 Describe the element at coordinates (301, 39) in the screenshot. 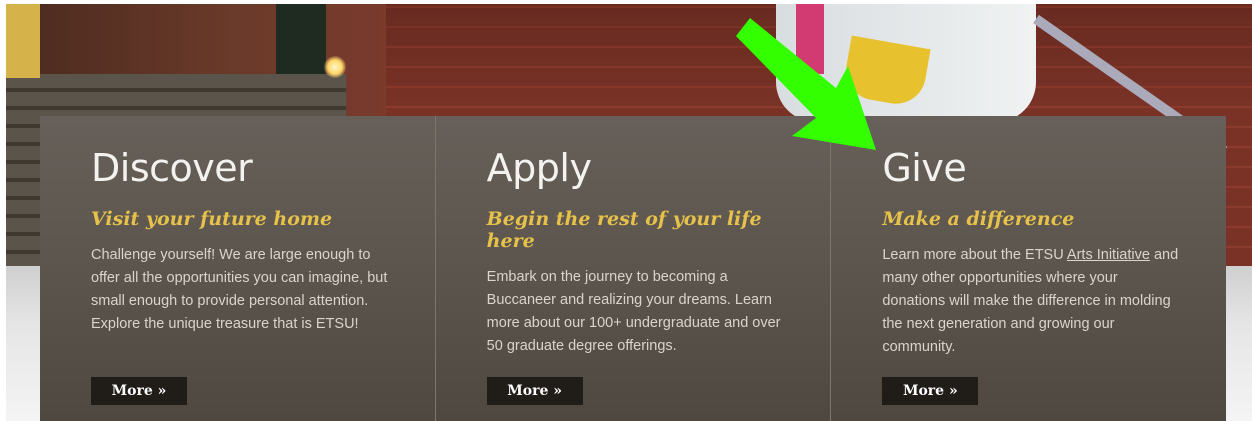

I see `hero-door` at that location.